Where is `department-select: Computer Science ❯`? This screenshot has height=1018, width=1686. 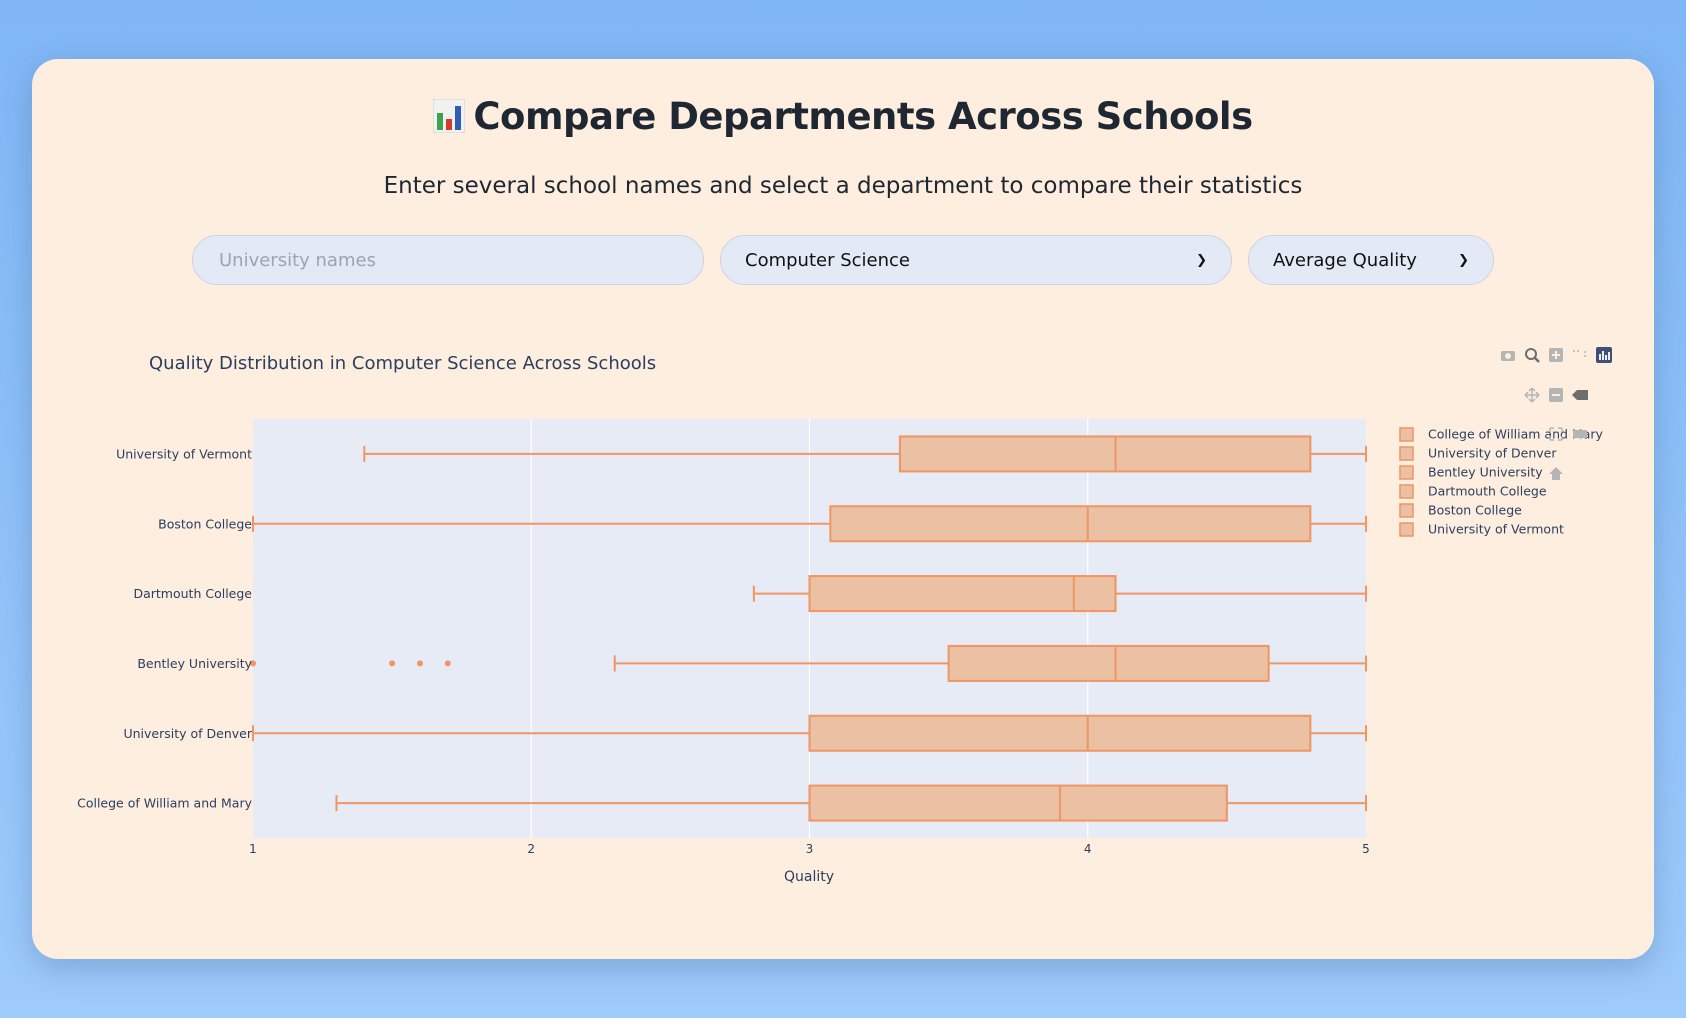 department-select: Computer Science ❯ is located at coordinates (976, 260).